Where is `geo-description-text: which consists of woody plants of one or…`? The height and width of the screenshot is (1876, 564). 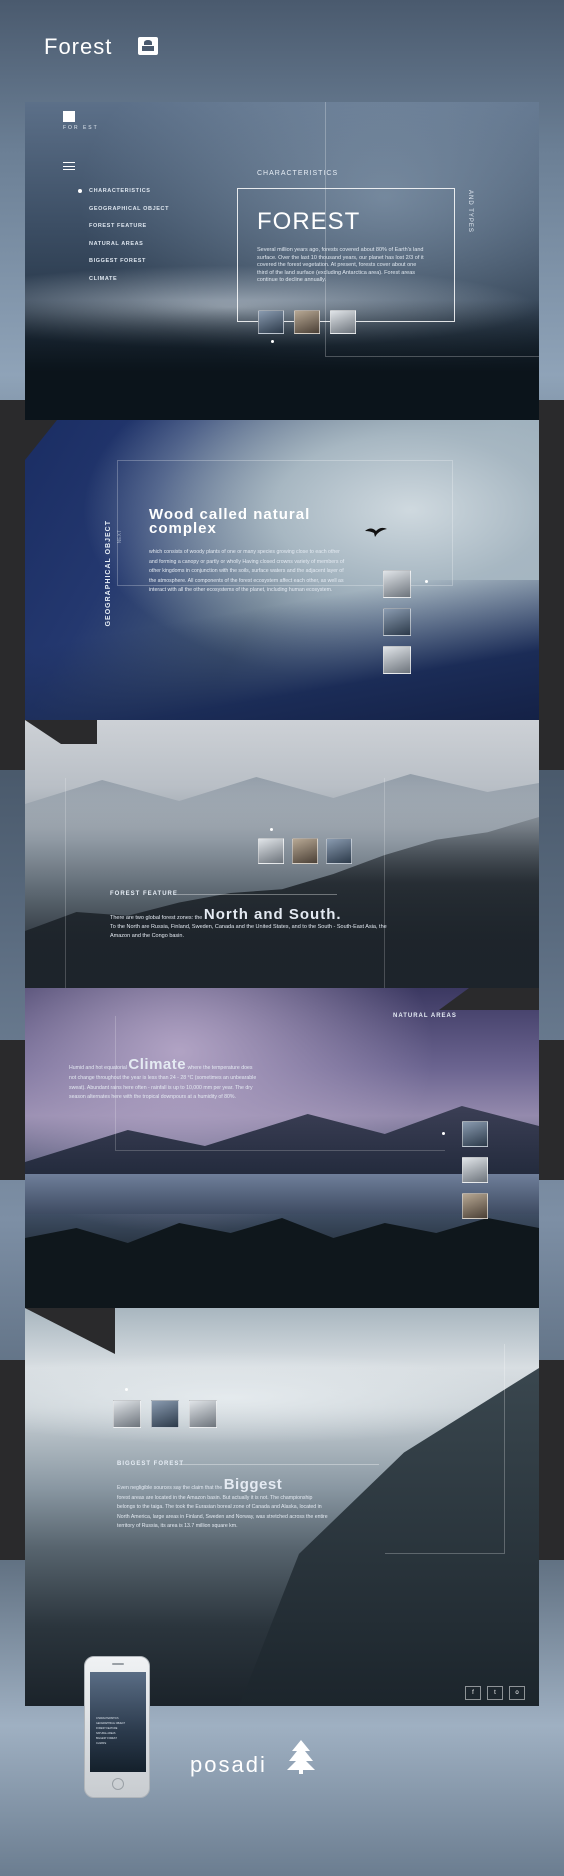
geo-description-text: which consists of woody plants of one or… is located at coordinates (247, 571).